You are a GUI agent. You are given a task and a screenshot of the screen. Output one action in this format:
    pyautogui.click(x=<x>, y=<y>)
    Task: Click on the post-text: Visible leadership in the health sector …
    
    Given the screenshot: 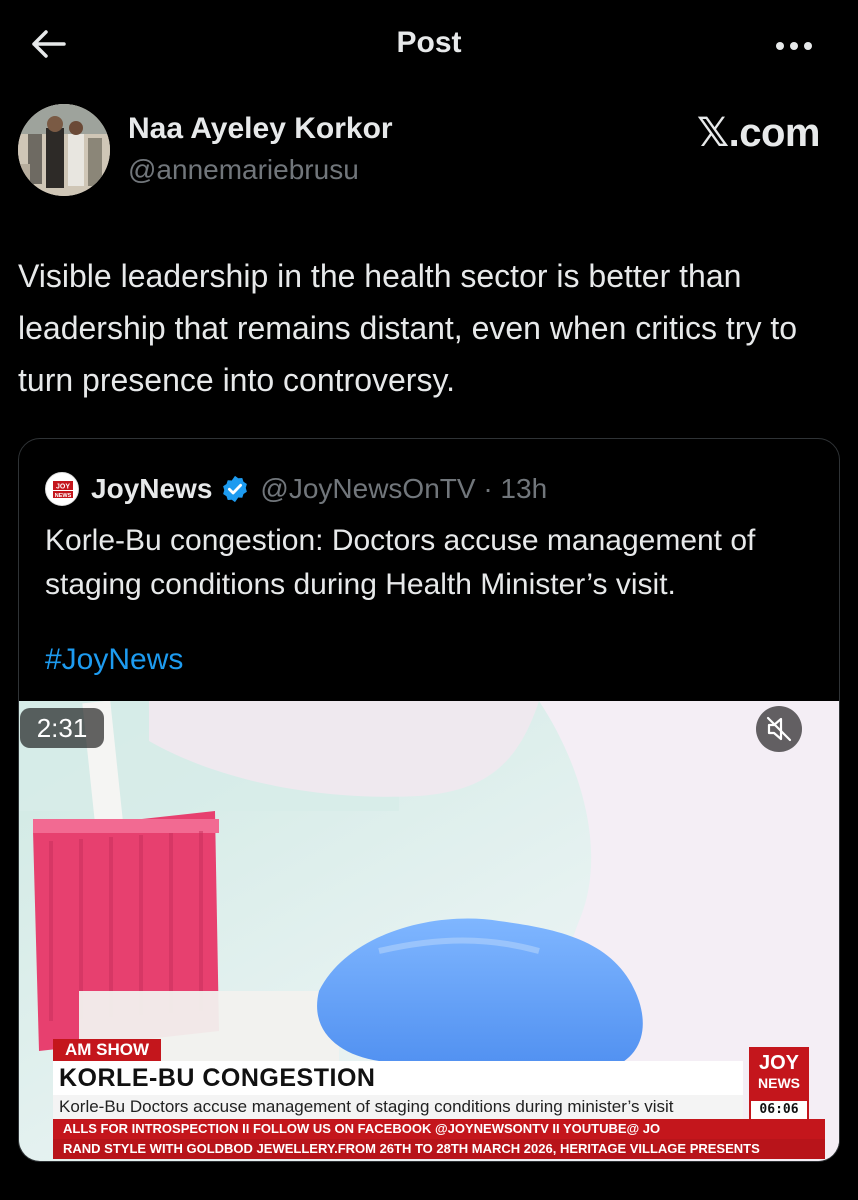 What is the action you would take?
    pyautogui.click(x=408, y=328)
    